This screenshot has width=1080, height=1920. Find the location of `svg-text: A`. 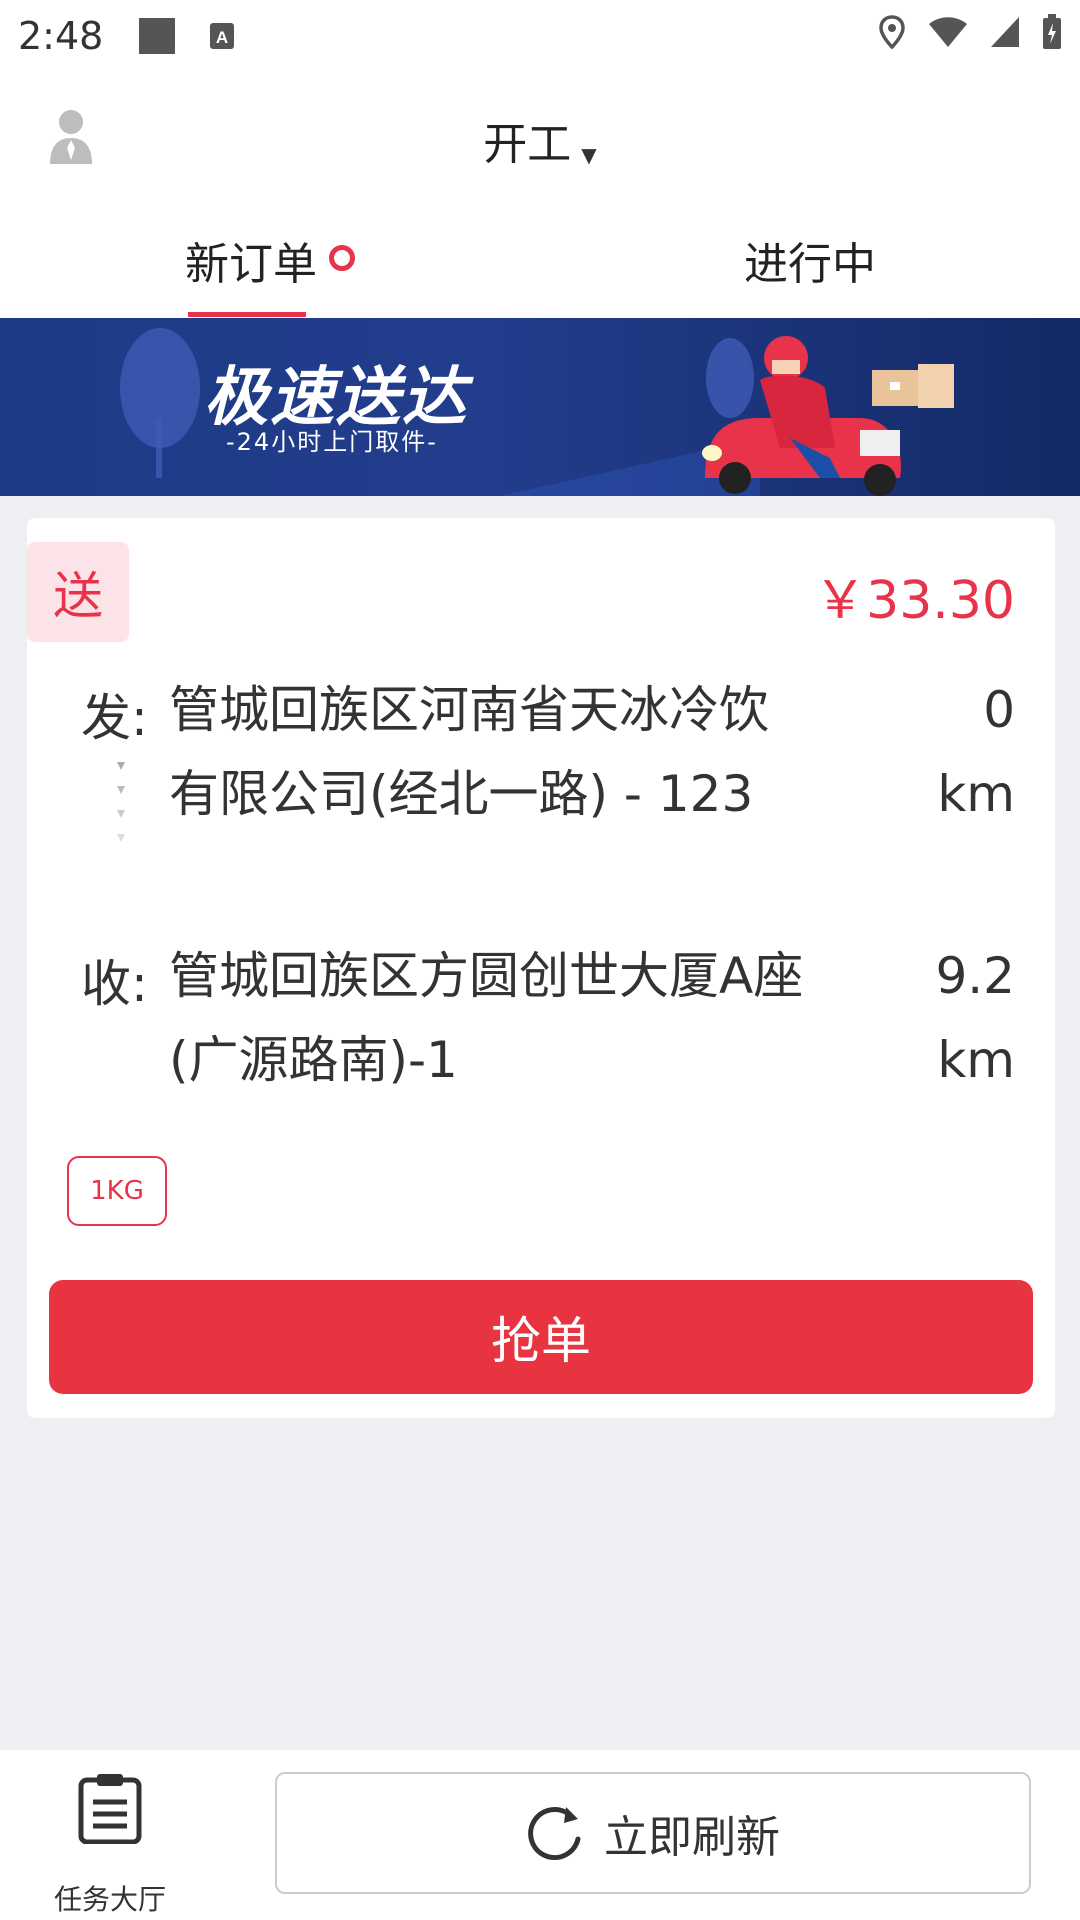

svg-text: A is located at coordinates (222, 37).